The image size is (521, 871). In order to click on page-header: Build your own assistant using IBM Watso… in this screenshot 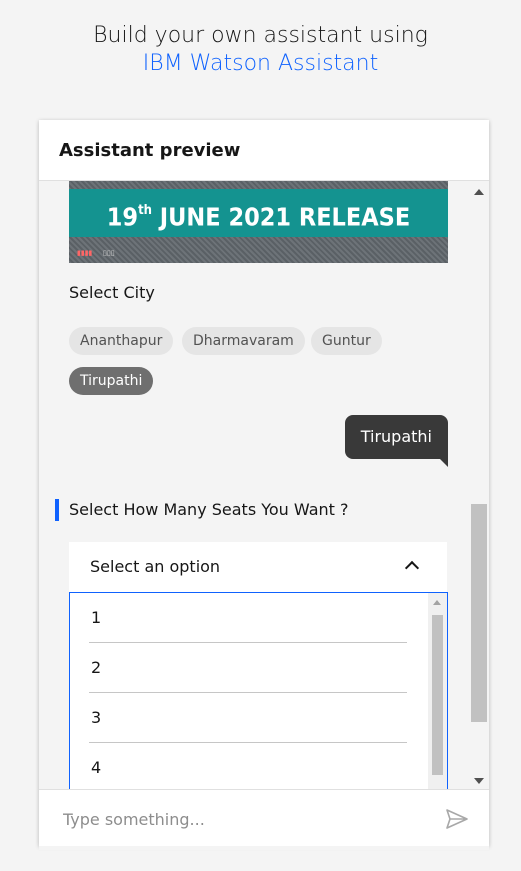, I will do `click(260, 50)`.